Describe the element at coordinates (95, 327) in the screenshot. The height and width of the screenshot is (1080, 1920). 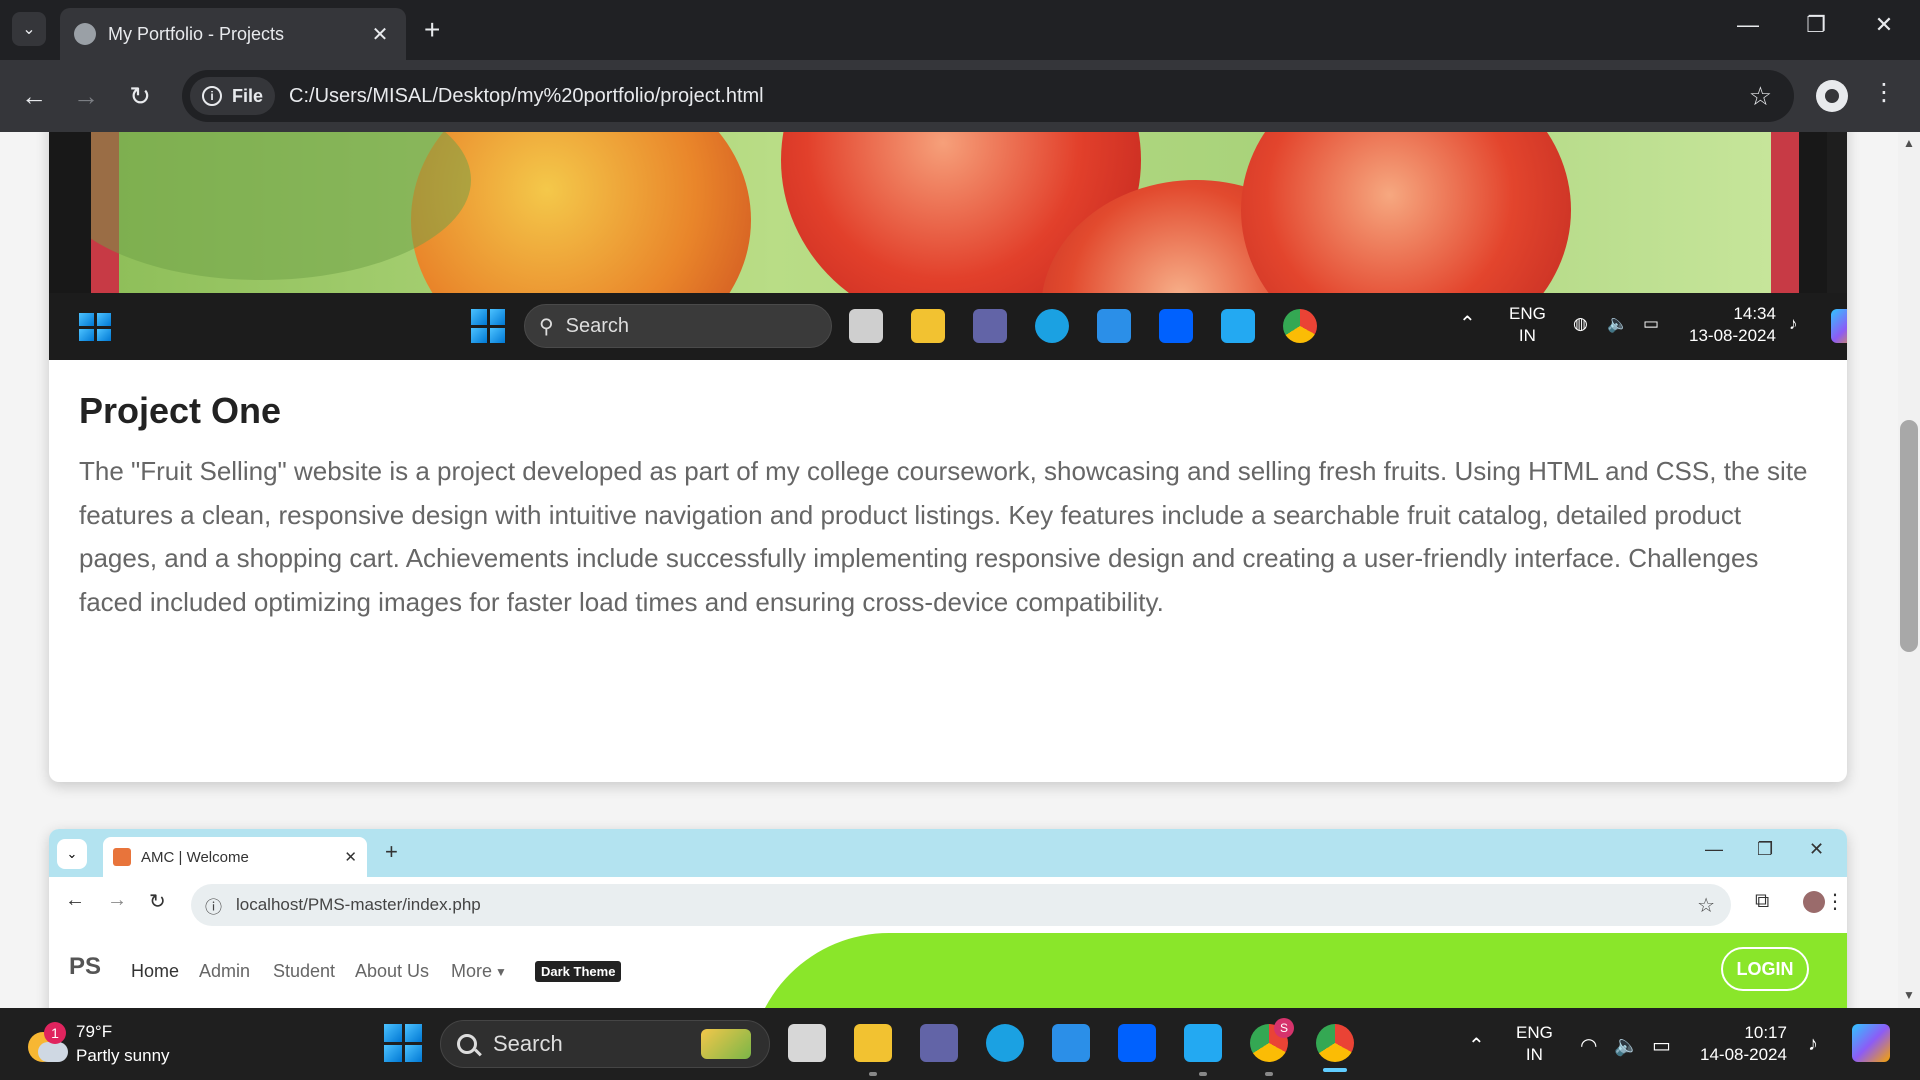
I see `widgets-icon` at that location.